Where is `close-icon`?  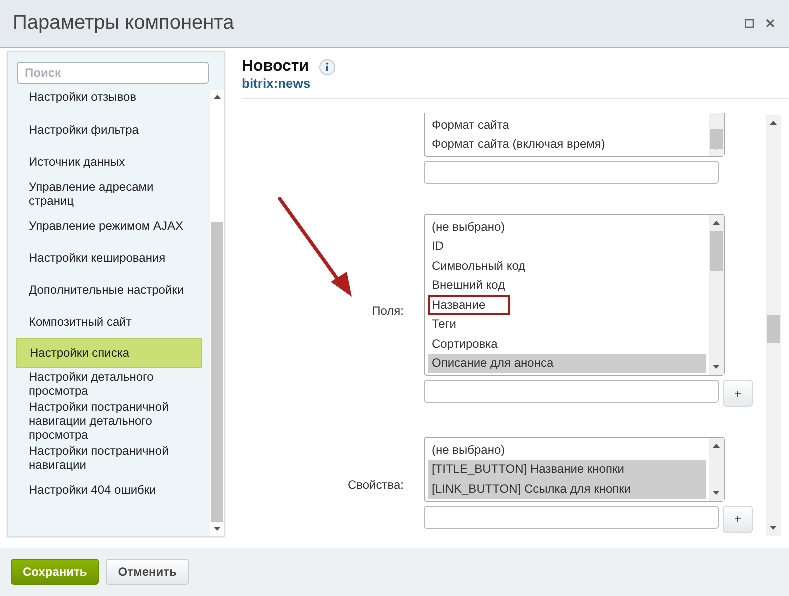 close-icon is located at coordinates (770, 23).